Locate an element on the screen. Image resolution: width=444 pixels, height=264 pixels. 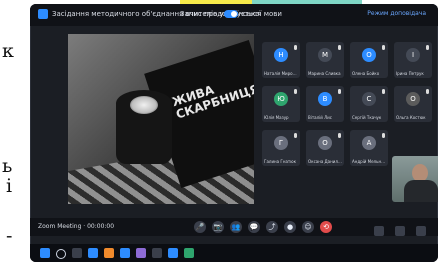
leave-icon: ⟲ is located at coordinates (326, 227).